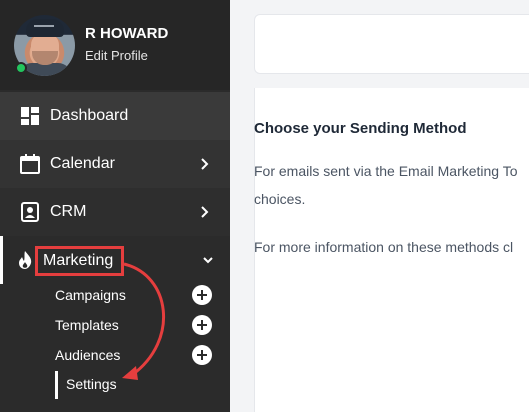 This screenshot has height=412, width=529. Describe the element at coordinates (68, 211) in the screenshot. I see `sidebar-item-label: CRM` at that location.